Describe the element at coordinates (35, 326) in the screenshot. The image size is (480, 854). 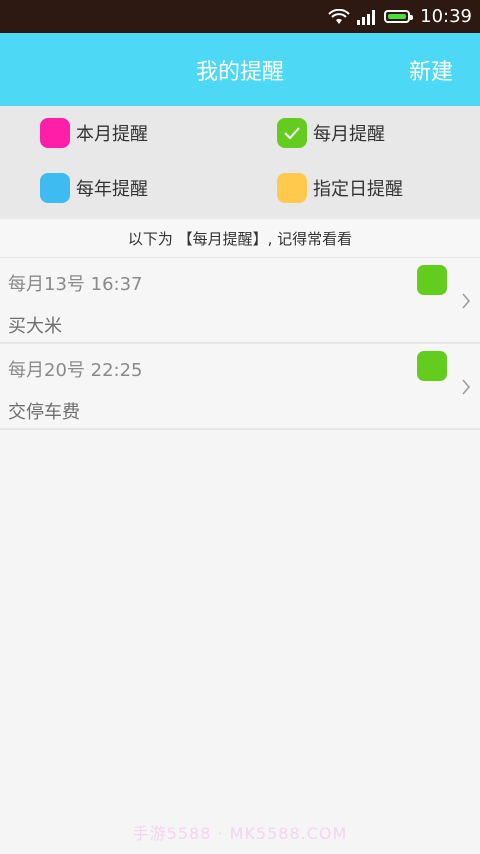
I see `reminder-title: 买大米` at that location.